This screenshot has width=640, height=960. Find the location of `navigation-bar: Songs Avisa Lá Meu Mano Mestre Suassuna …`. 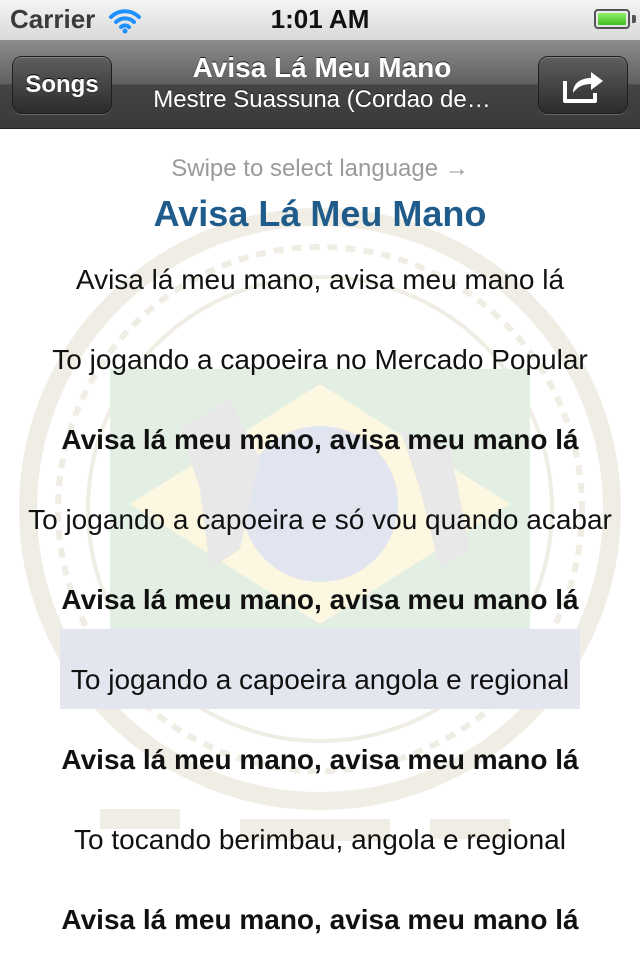

navigation-bar: Songs Avisa Lá Meu Mano Mestre Suassuna … is located at coordinates (320, 84).